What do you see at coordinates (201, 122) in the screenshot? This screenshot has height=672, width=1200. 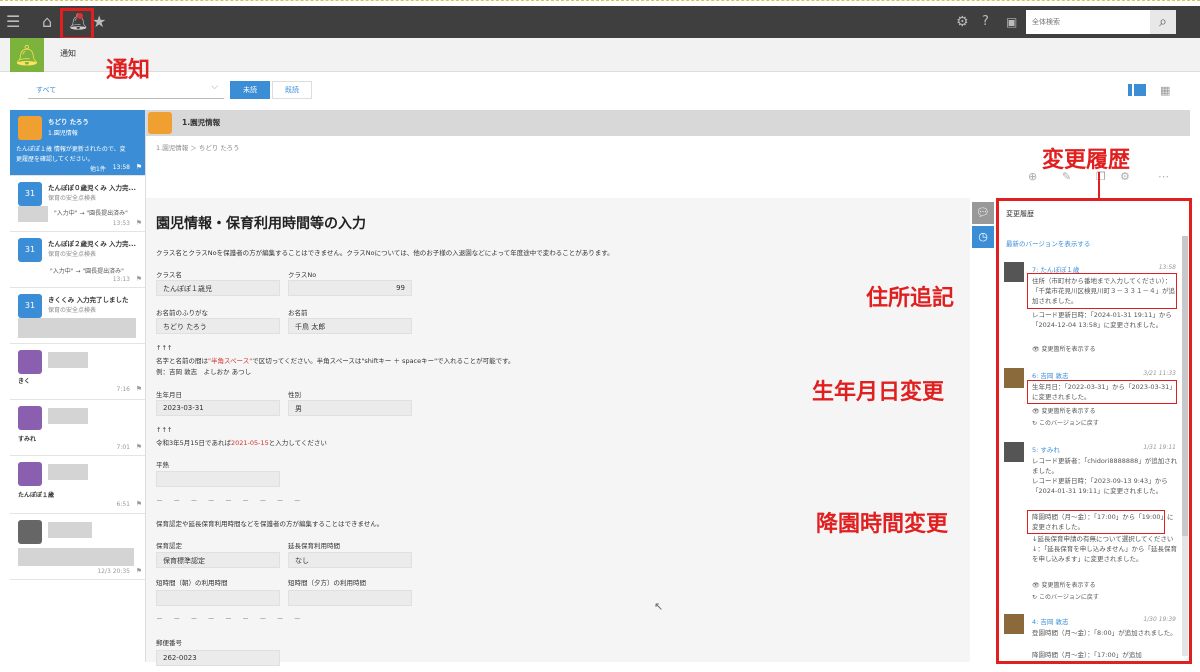 I see `record-title: 1.園児情報` at bounding box center [201, 122].